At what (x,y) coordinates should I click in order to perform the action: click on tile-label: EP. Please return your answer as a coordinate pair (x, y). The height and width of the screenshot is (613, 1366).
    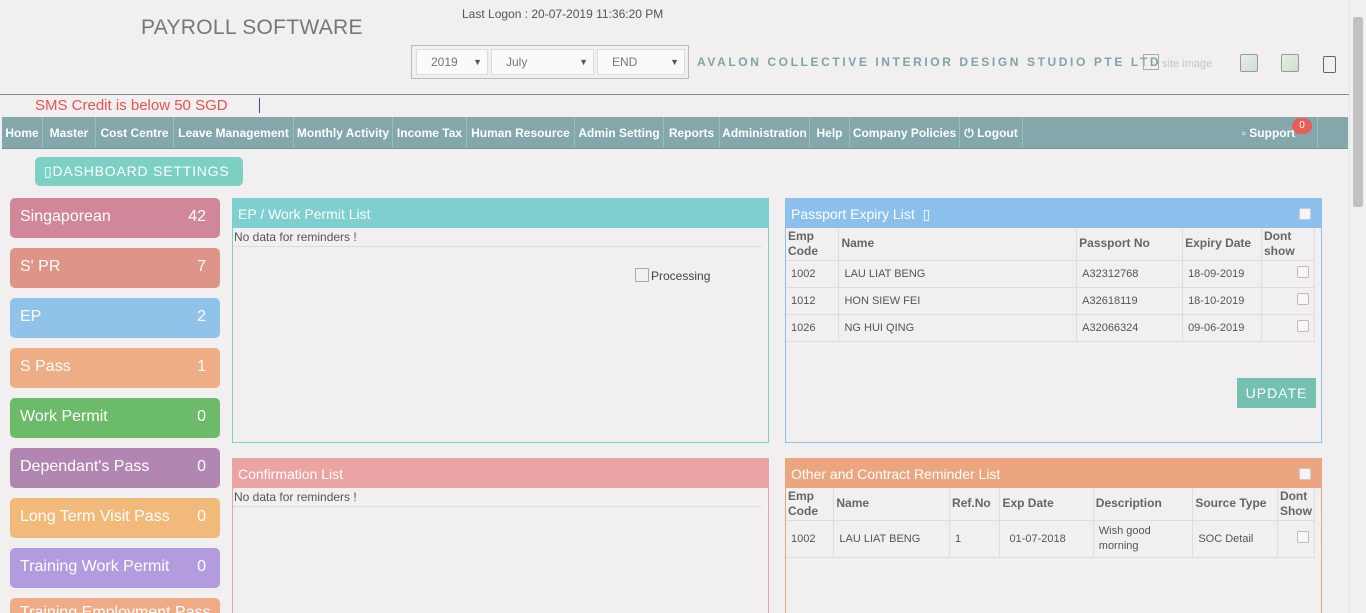
    Looking at the image, I should click on (31, 316).